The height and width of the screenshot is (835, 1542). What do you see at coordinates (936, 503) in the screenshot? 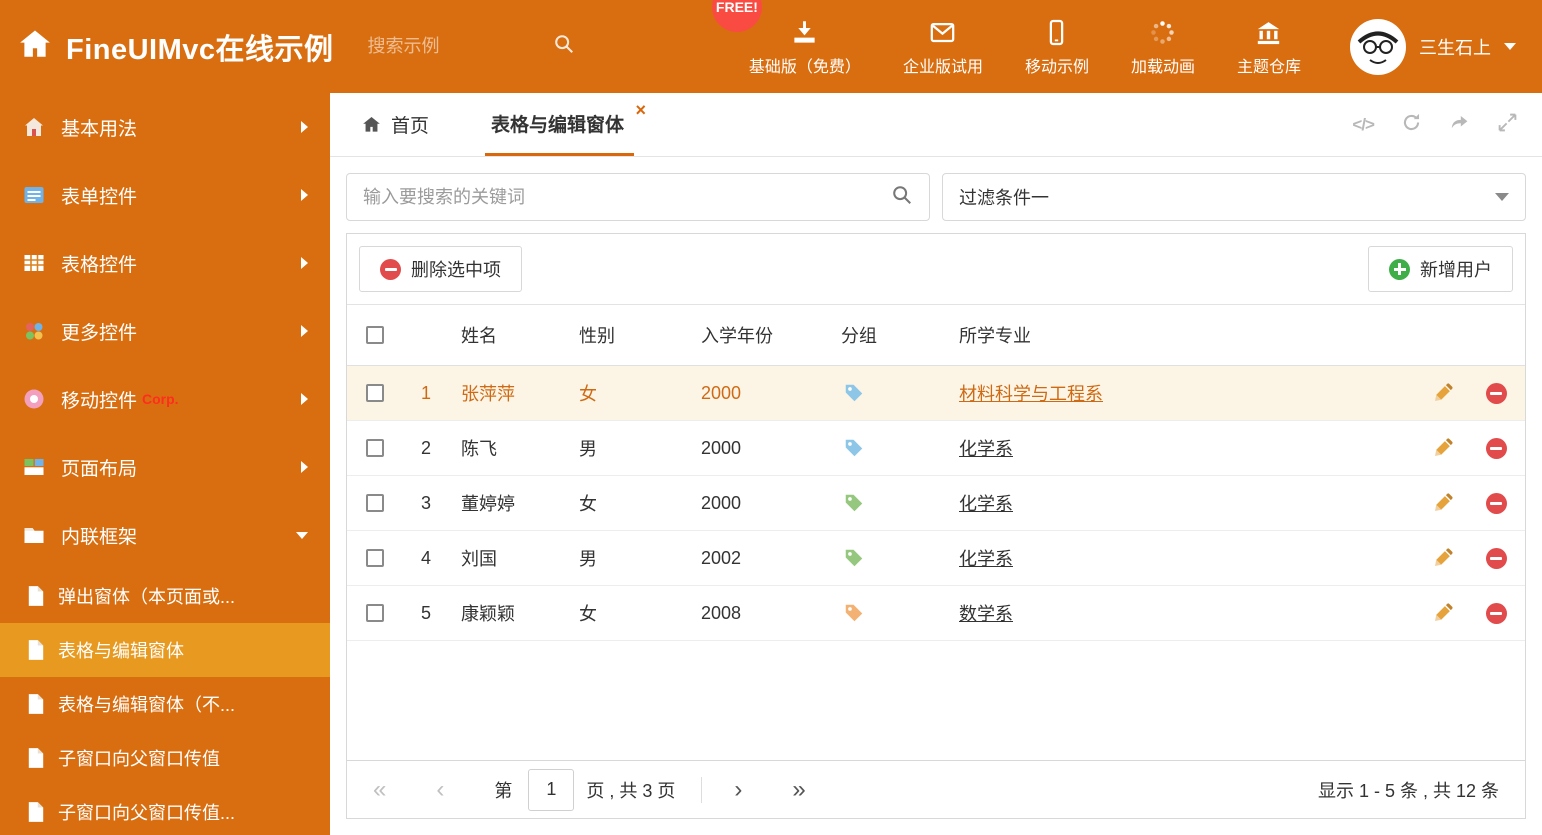
I see `table-row: 3 董婷婷 女 2000 化学系` at bounding box center [936, 503].